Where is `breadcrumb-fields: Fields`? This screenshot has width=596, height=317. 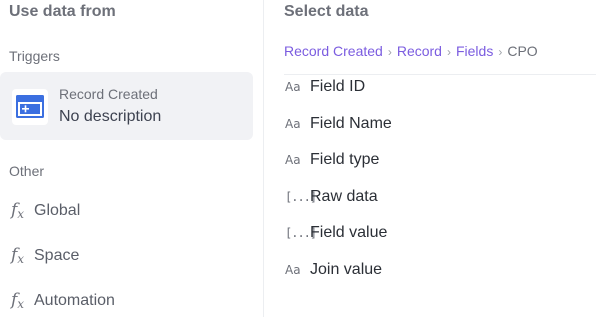
breadcrumb-fields: Fields is located at coordinates (474, 51).